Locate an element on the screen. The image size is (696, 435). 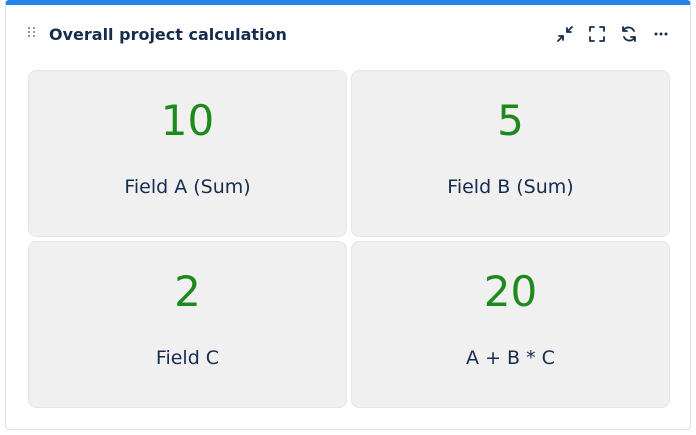
collapse-button is located at coordinates (565, 34).